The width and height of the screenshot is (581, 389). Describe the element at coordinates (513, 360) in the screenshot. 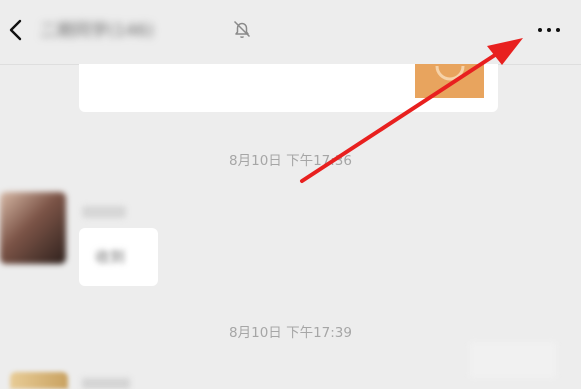

I see `watermark` at that location.